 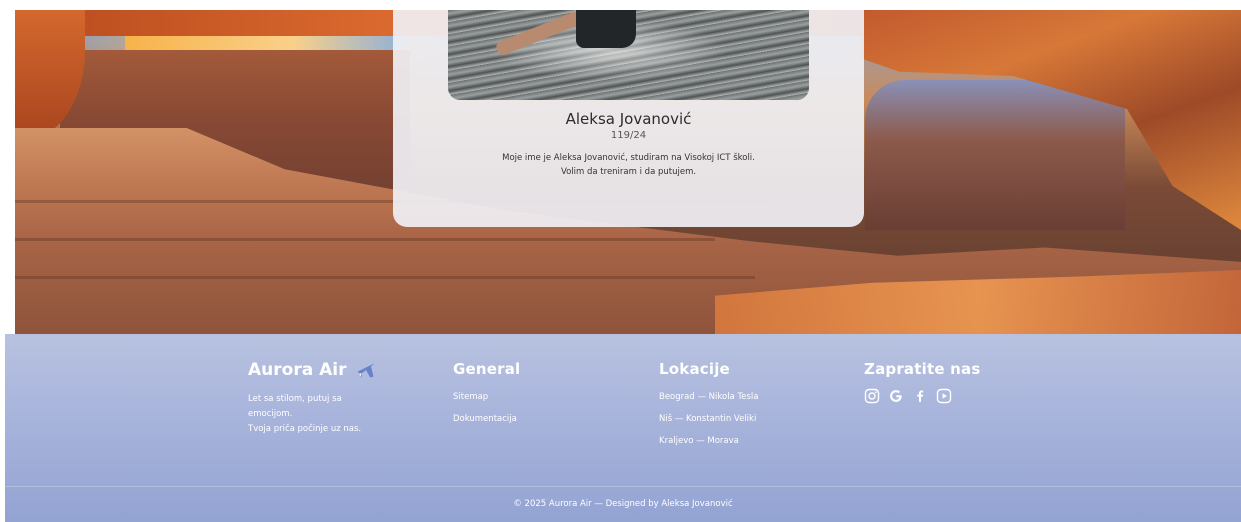 I want to click on instagram-icon, so click(x=872, y=396).